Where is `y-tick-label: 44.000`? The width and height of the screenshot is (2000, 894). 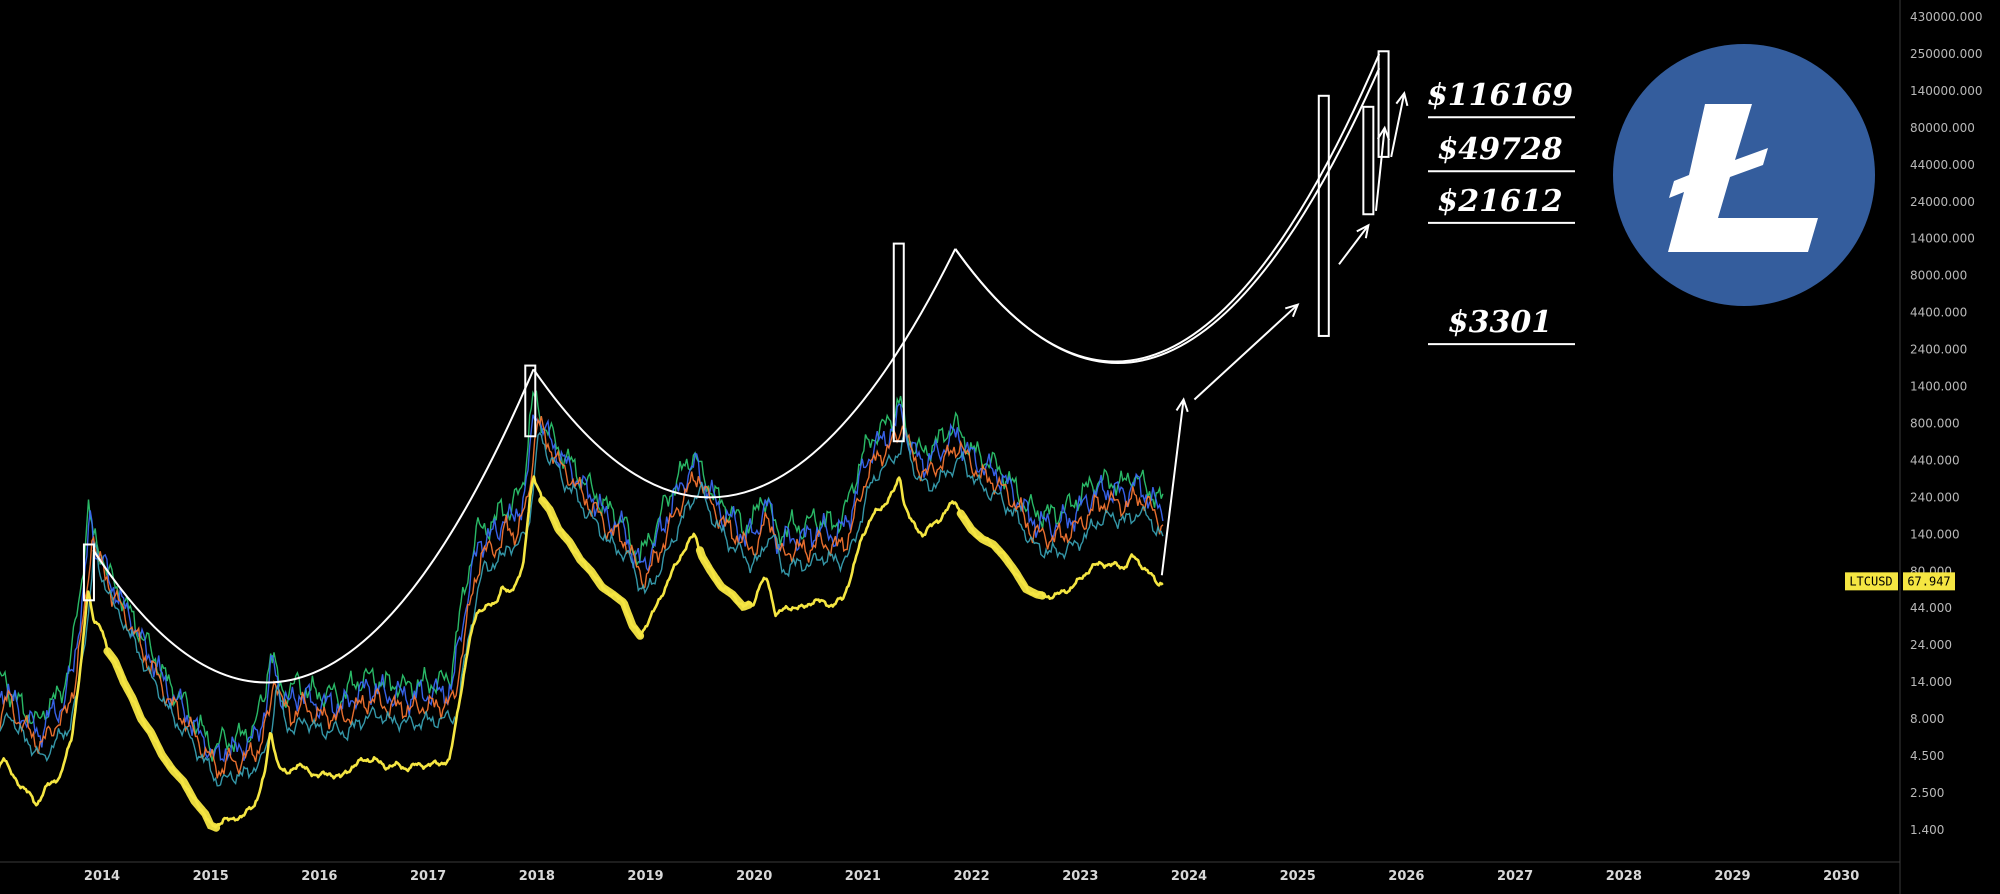 y-tick-label: 44.000 is located at coordinates (1931, 608).